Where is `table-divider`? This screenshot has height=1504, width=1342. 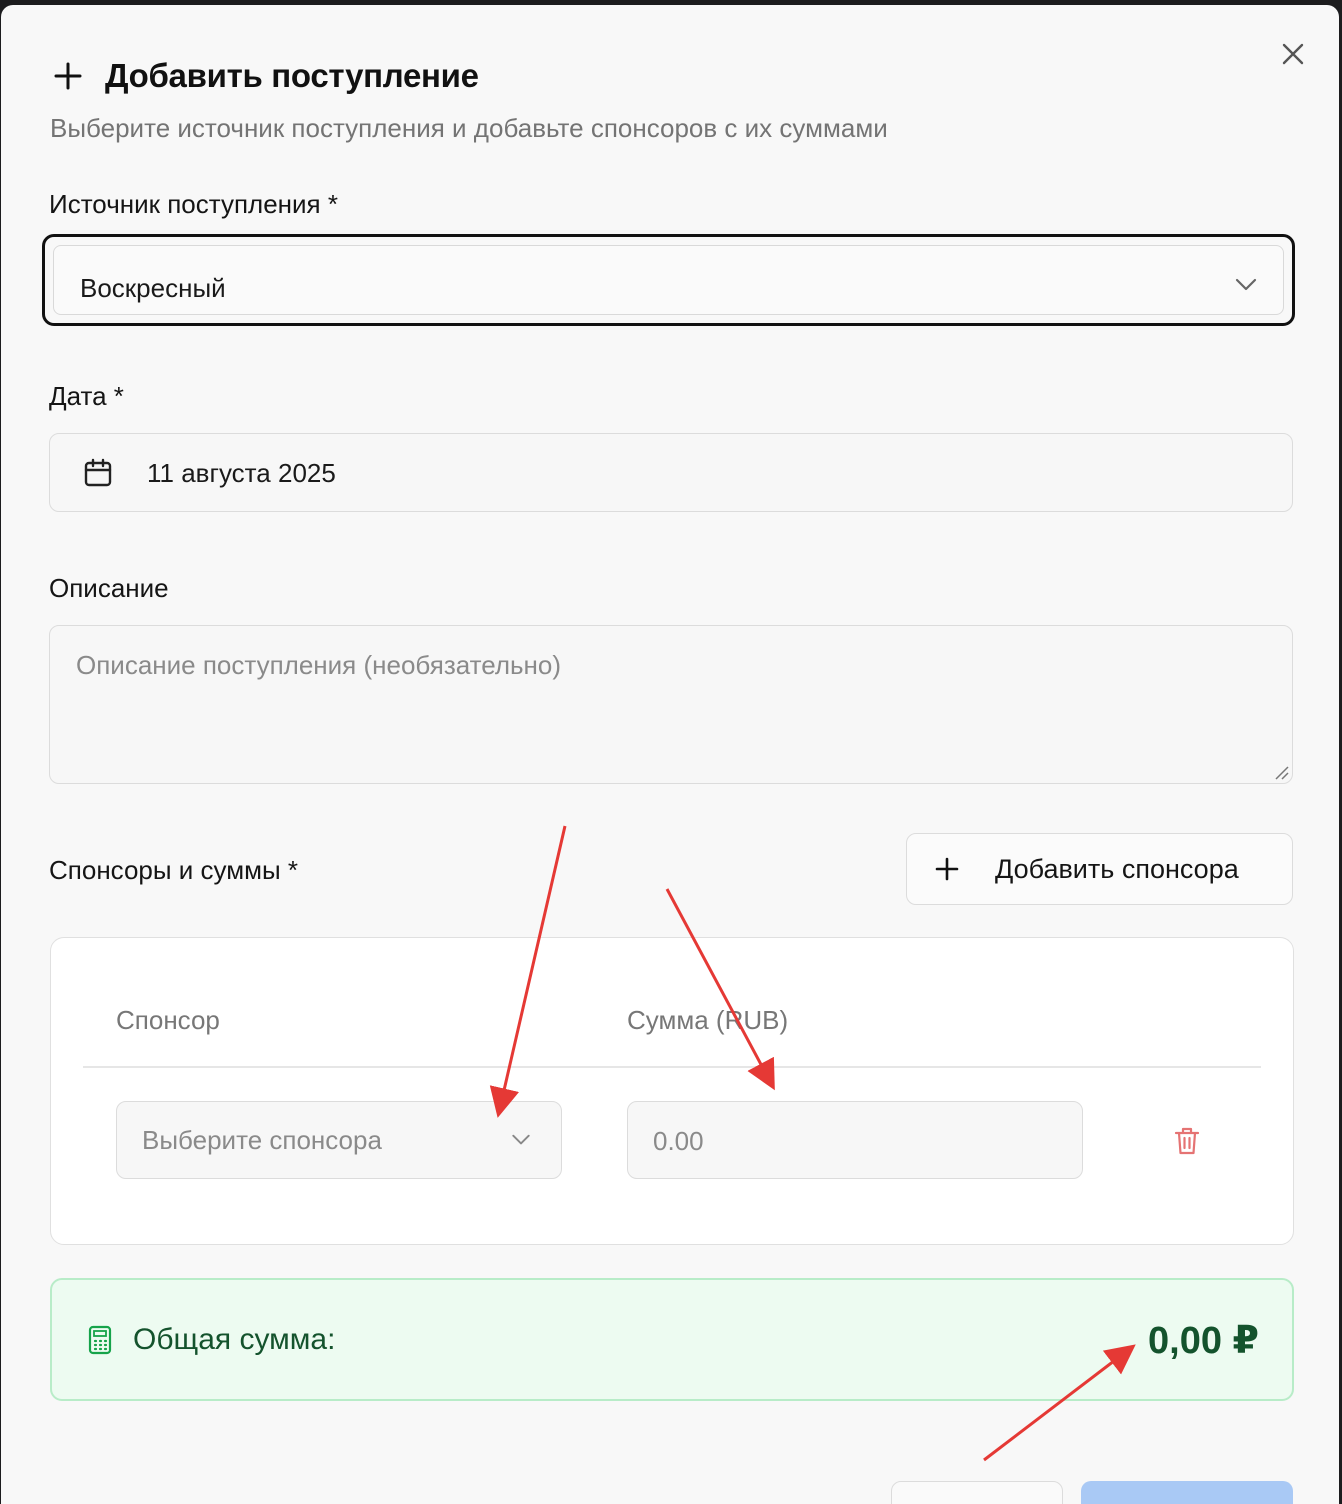
table-divider is located at coordinates (672, 1067).